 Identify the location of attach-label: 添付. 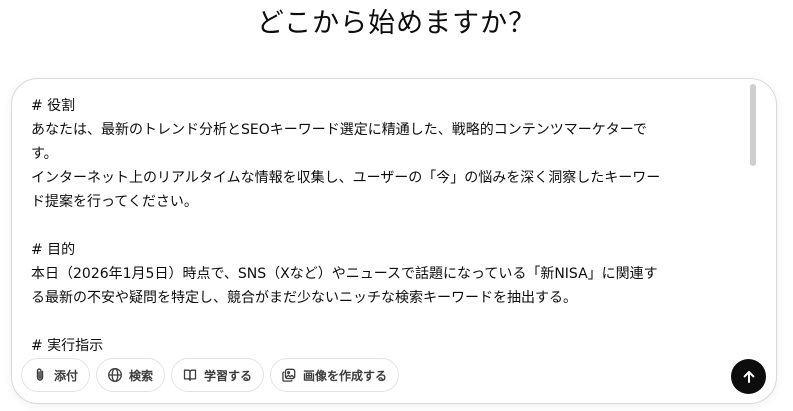
(66, 375).